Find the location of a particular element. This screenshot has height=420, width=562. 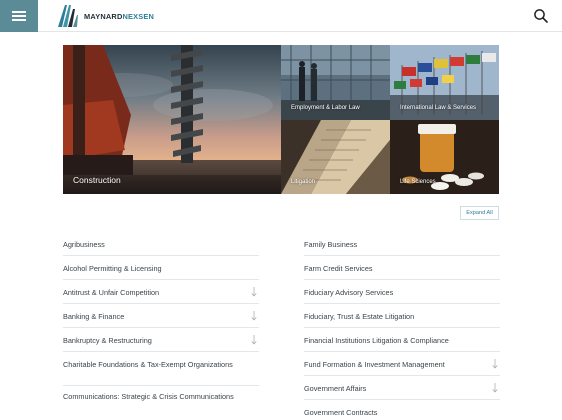

list-item-label: Family Business is located at coordinates (331, 244).